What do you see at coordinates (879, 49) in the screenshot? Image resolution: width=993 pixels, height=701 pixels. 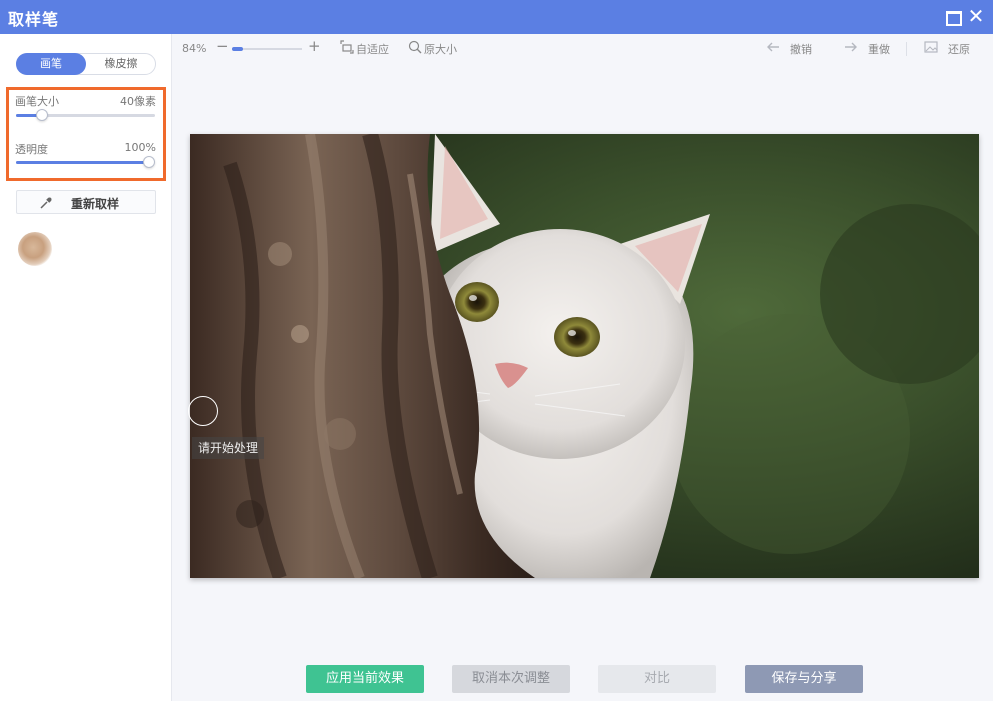 I see `redo-label: 重做` at bounding box center [879, 49].